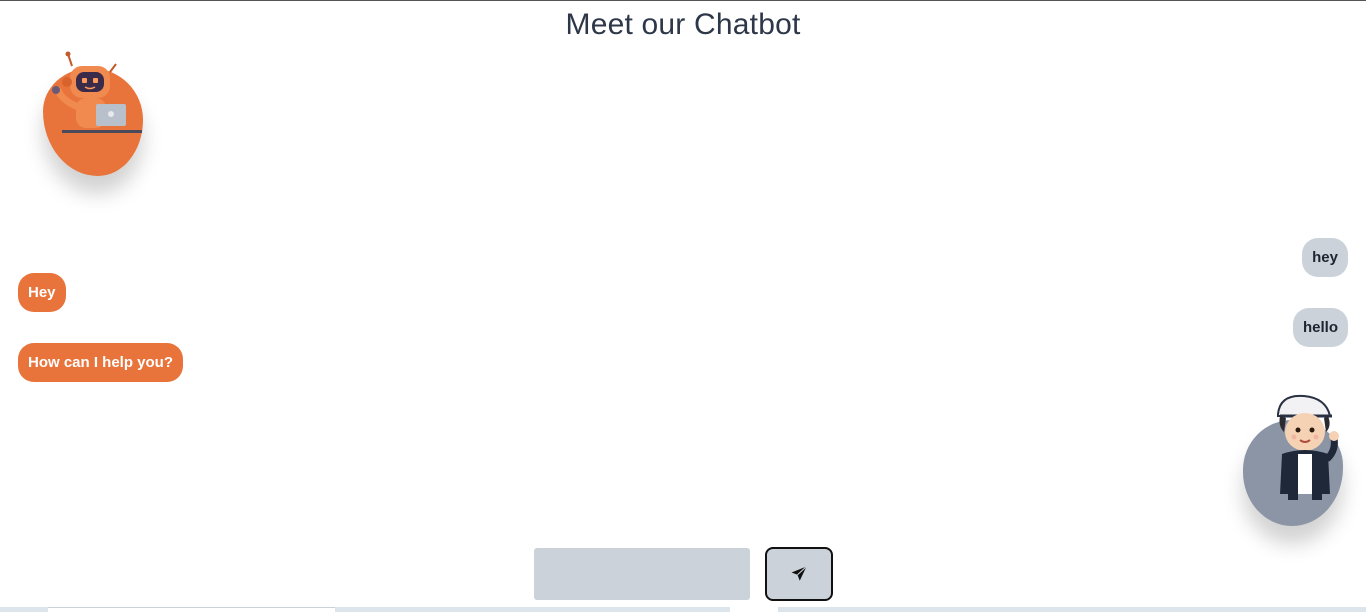  I want to click on send-icon, so click(799, 573).